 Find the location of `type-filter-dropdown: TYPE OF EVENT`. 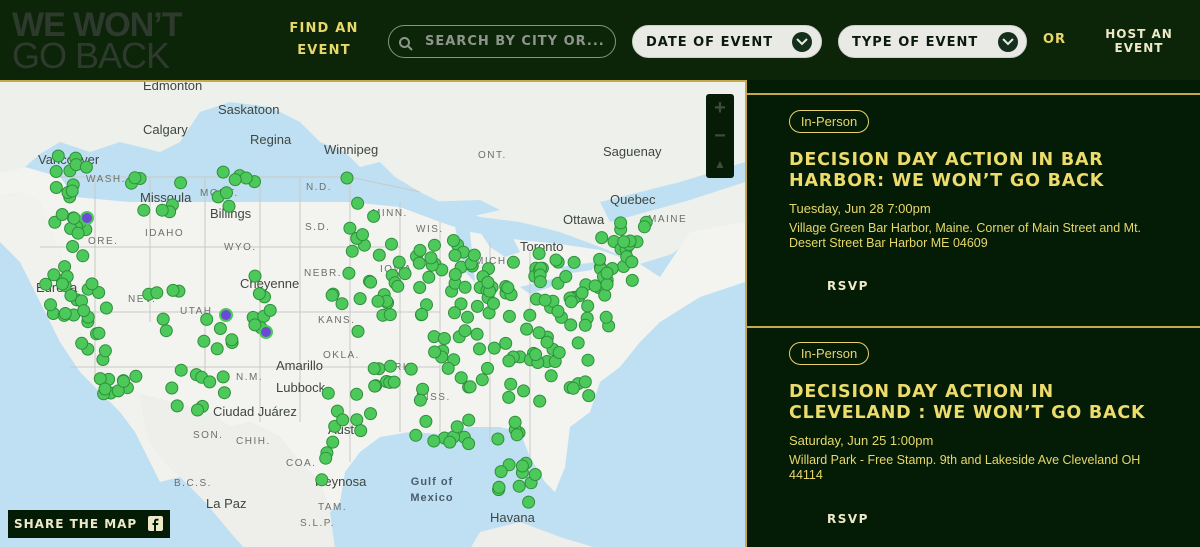

type-filter-dropdown: TYPE OF EVENT is located at coordinates (932, 41).